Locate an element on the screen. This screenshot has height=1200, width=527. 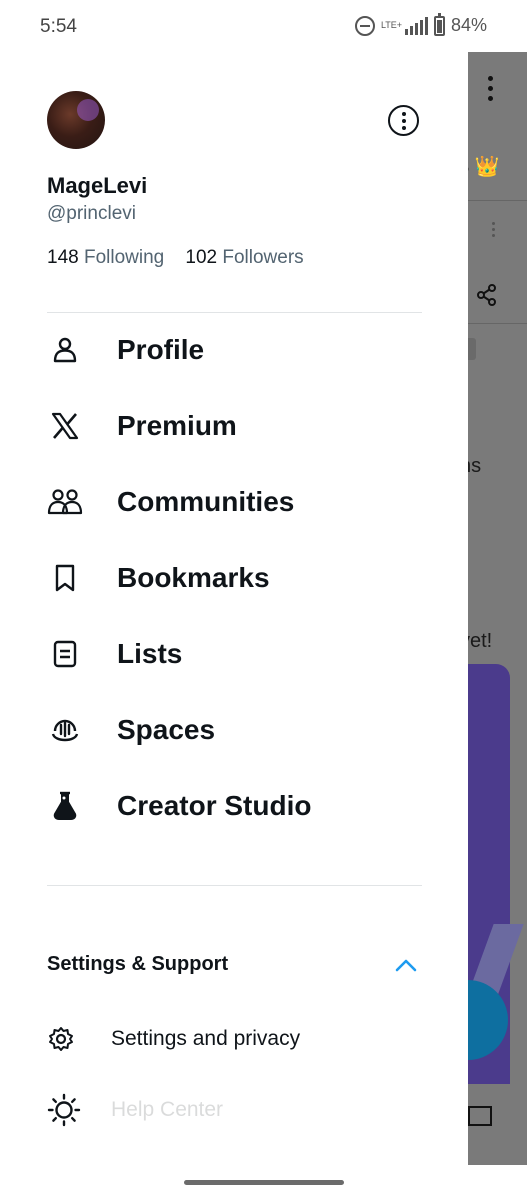
help-center-label: Help Center is located at coordinates (167, 1109).